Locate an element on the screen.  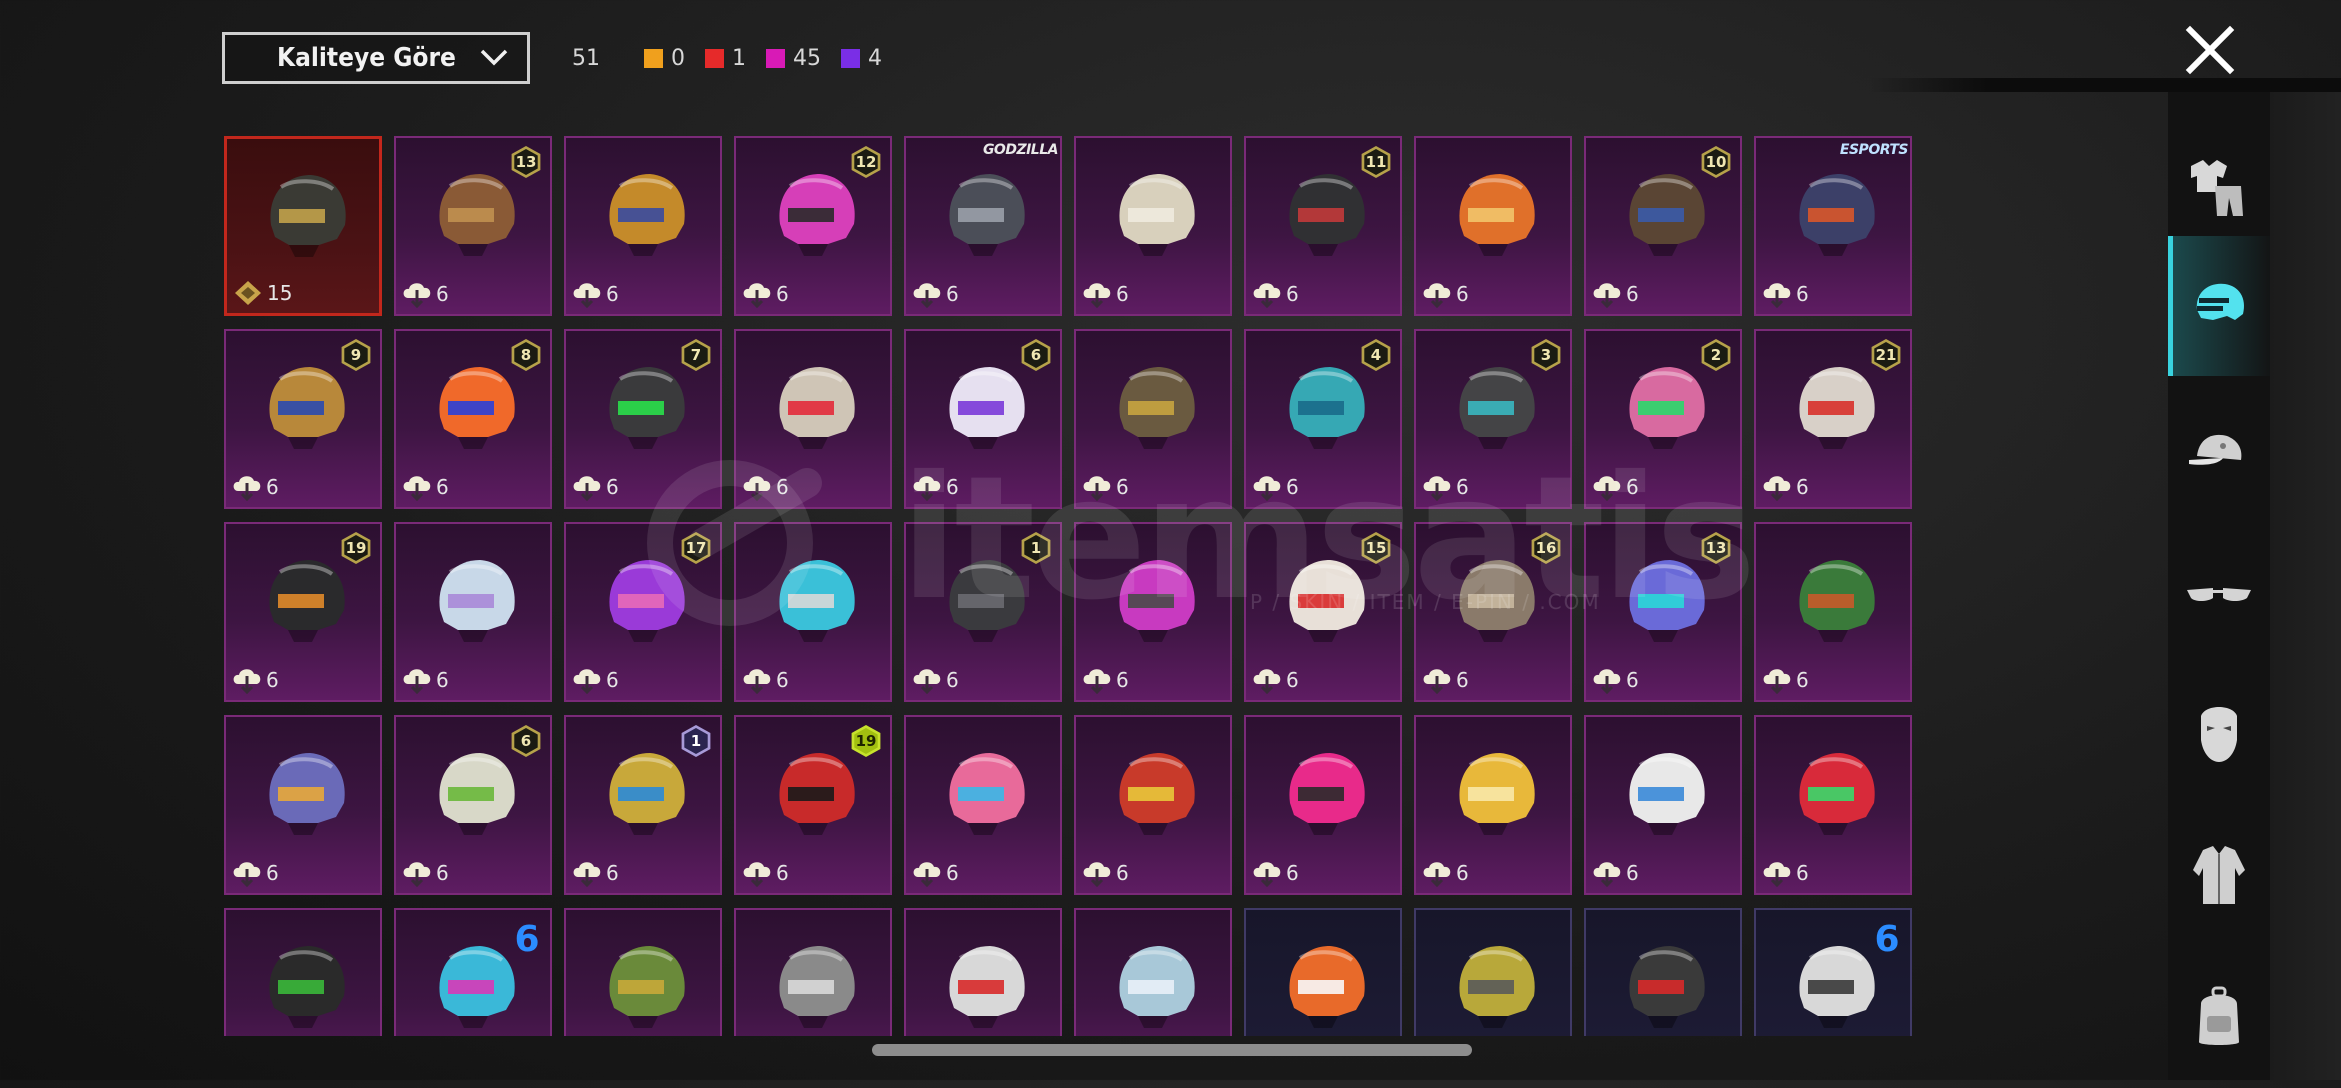
helmet-item-card: 36 is located at coordinates (1493, 419).